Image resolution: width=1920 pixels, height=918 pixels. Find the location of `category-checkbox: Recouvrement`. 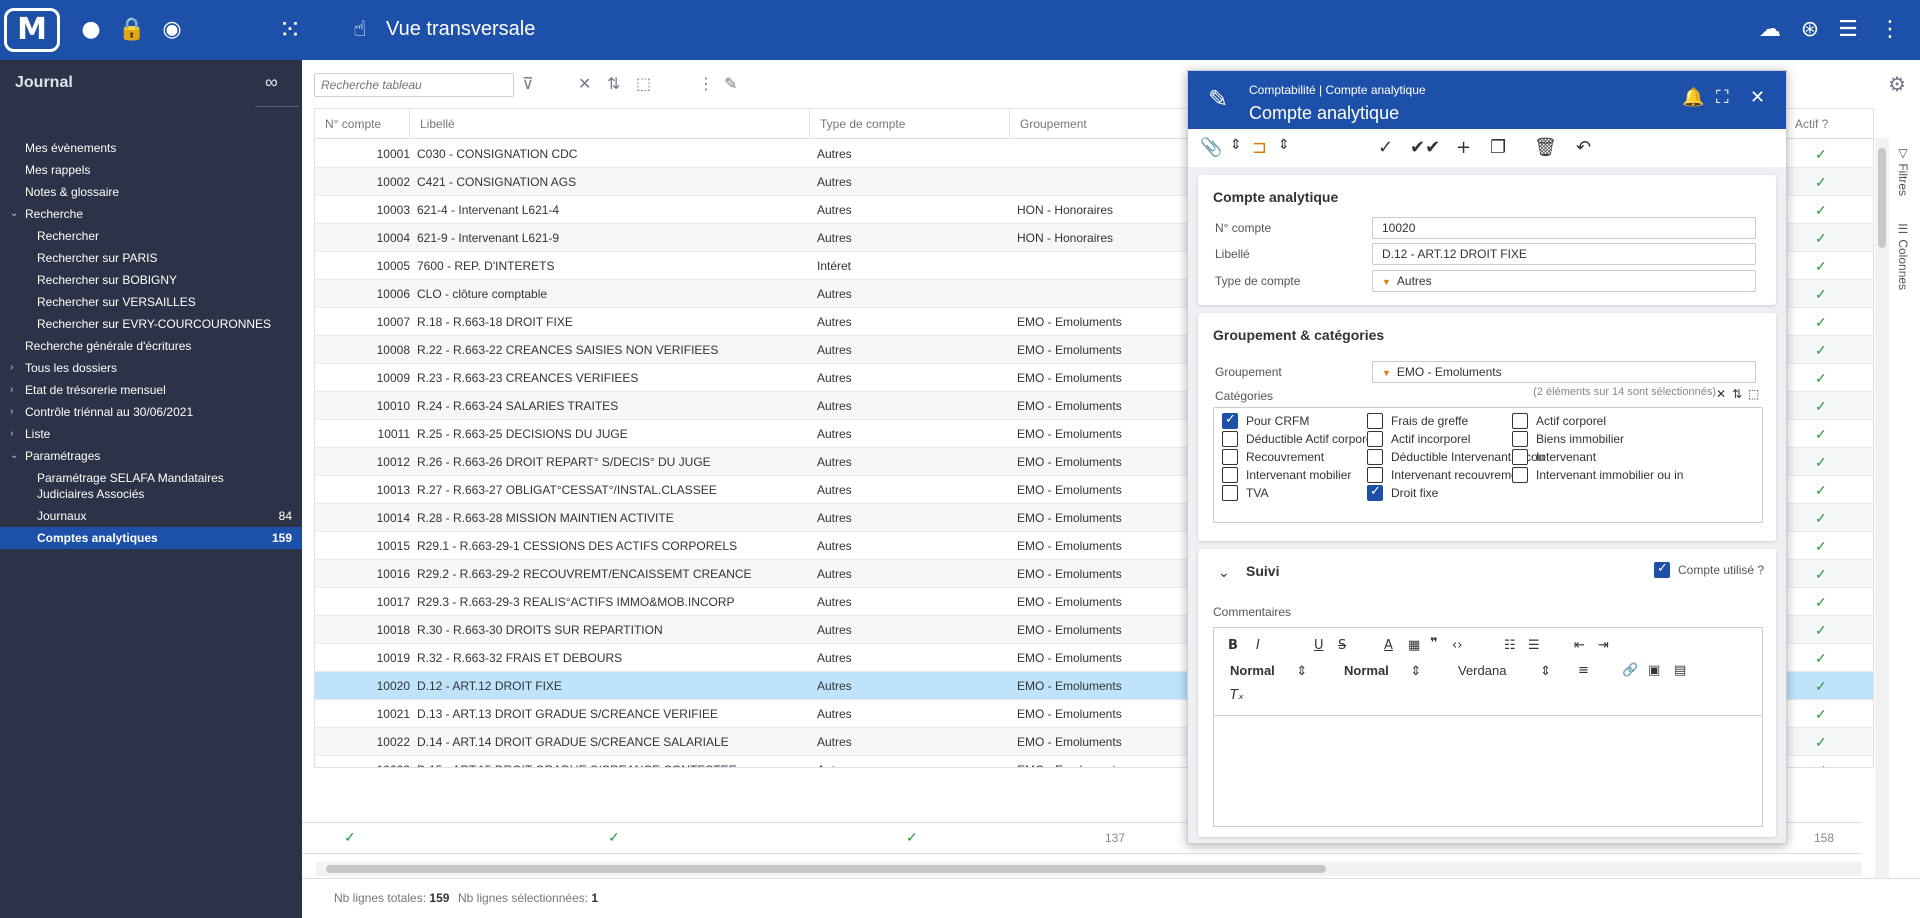

category-checkbox: Recouvrement is located at coordinates (1273, 457).